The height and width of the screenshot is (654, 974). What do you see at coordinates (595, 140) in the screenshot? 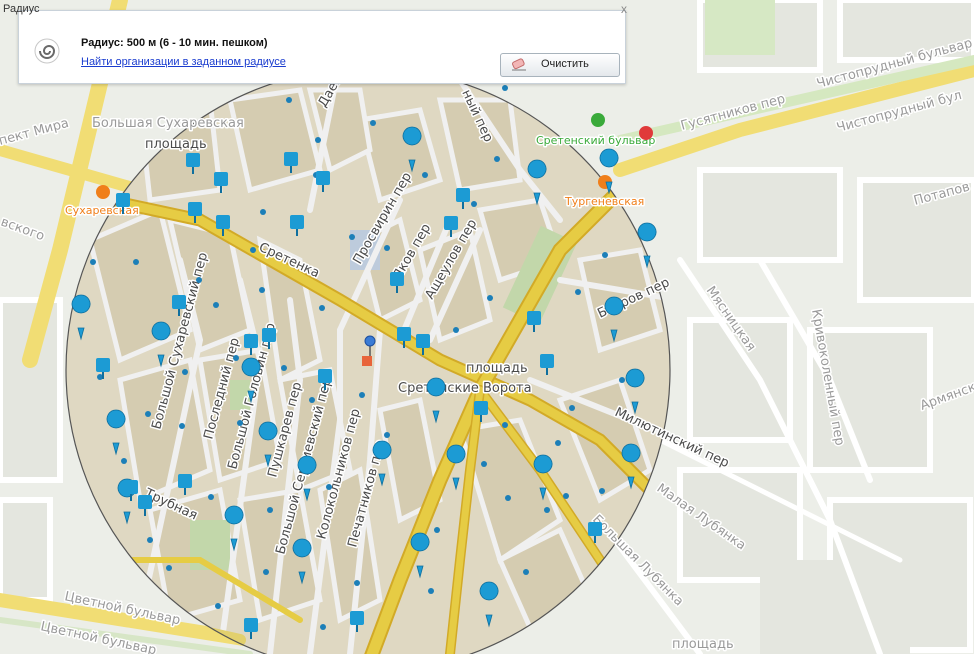
I see `metro-label: Сретенский бульвар` at bounding box center [595, 140].